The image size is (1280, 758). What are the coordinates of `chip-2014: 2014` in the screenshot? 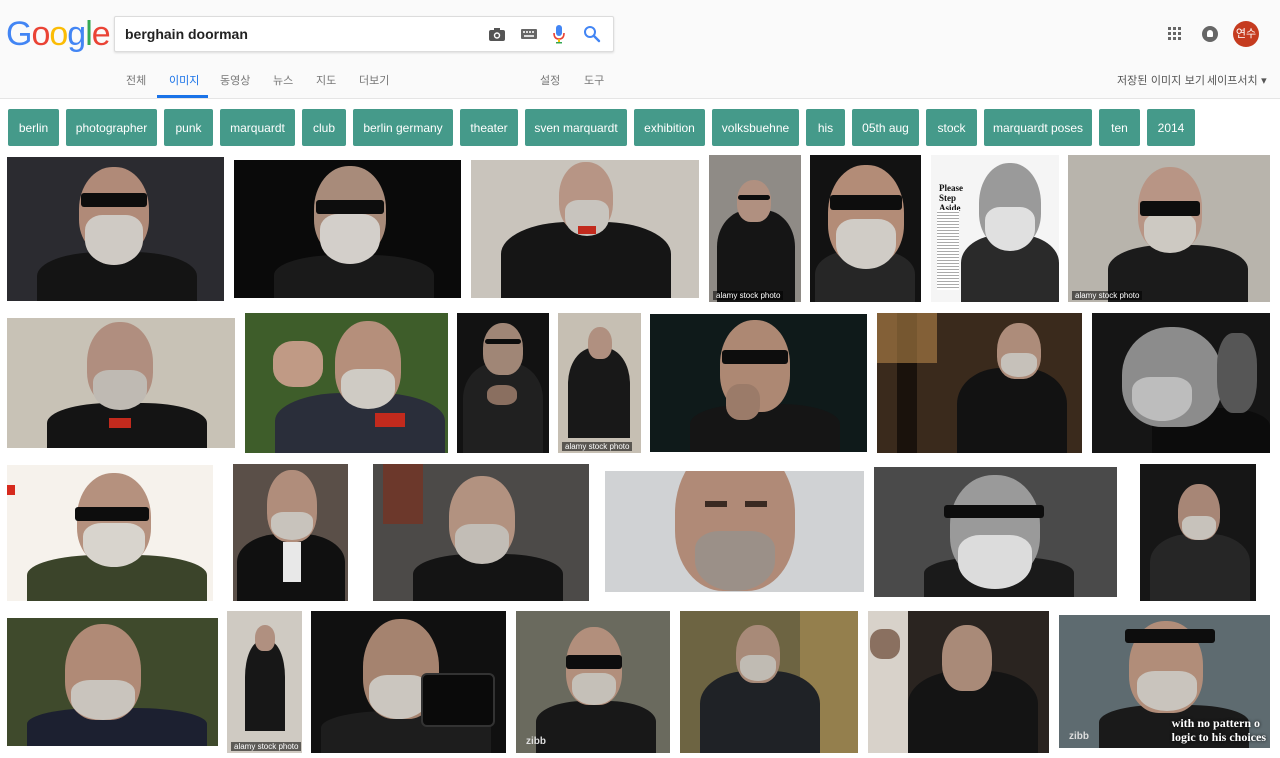 It's located at (1171, 127).